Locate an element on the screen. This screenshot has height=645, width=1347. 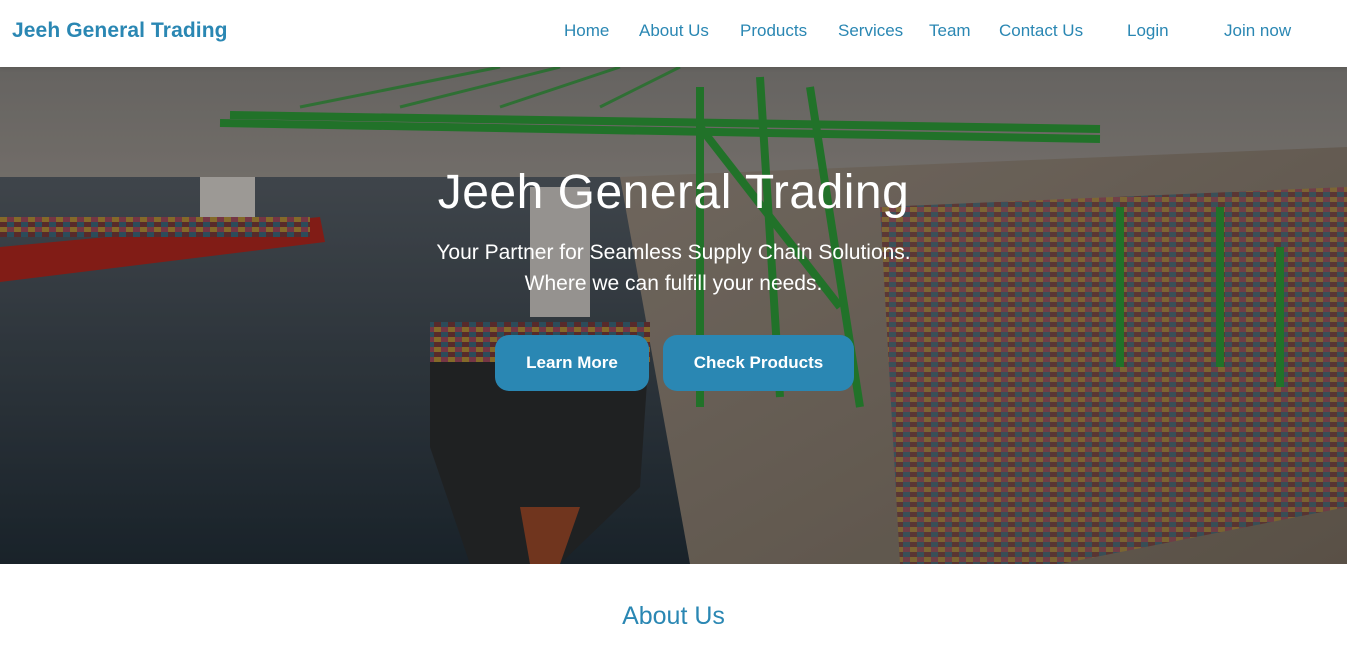
nav-team-link: Team is located at coordinates (950, 31).